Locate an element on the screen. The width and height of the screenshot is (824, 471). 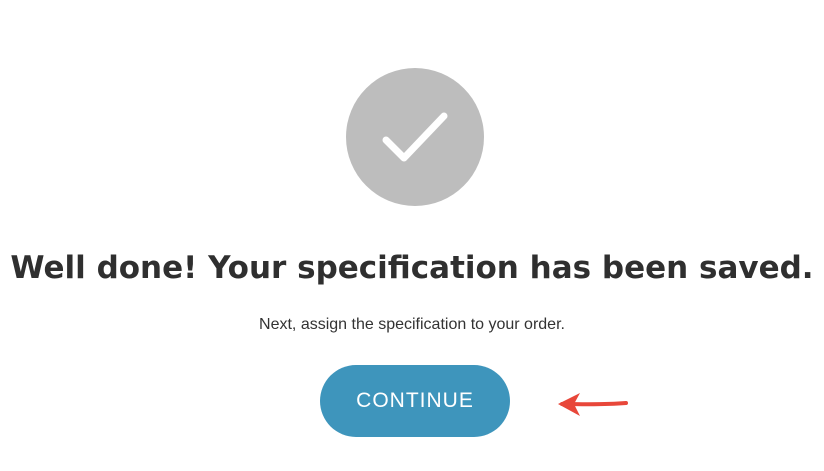
success-badge is located at coordinates (415, 137).